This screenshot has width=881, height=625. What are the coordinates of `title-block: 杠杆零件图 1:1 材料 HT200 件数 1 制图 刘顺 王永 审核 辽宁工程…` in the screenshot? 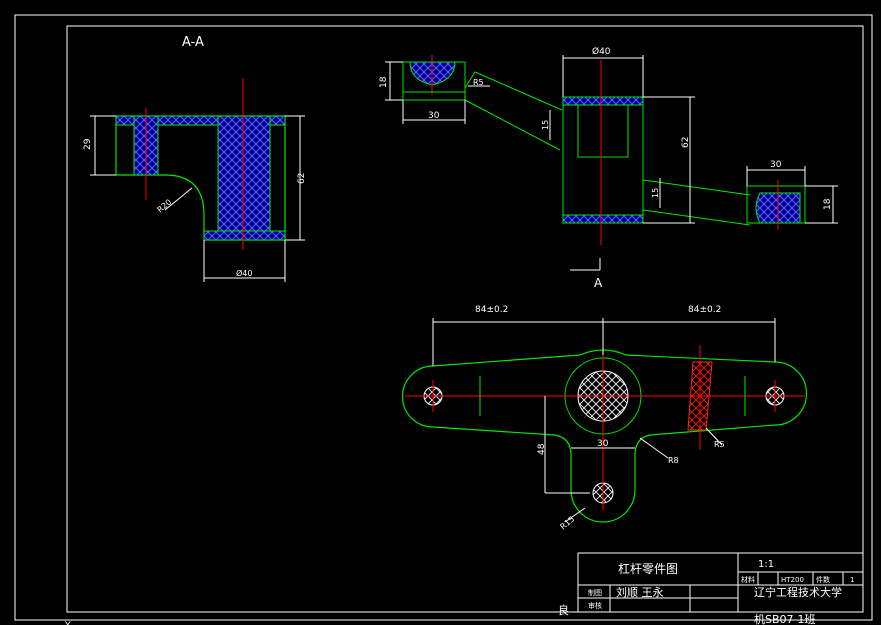 It's located at (720, 588).